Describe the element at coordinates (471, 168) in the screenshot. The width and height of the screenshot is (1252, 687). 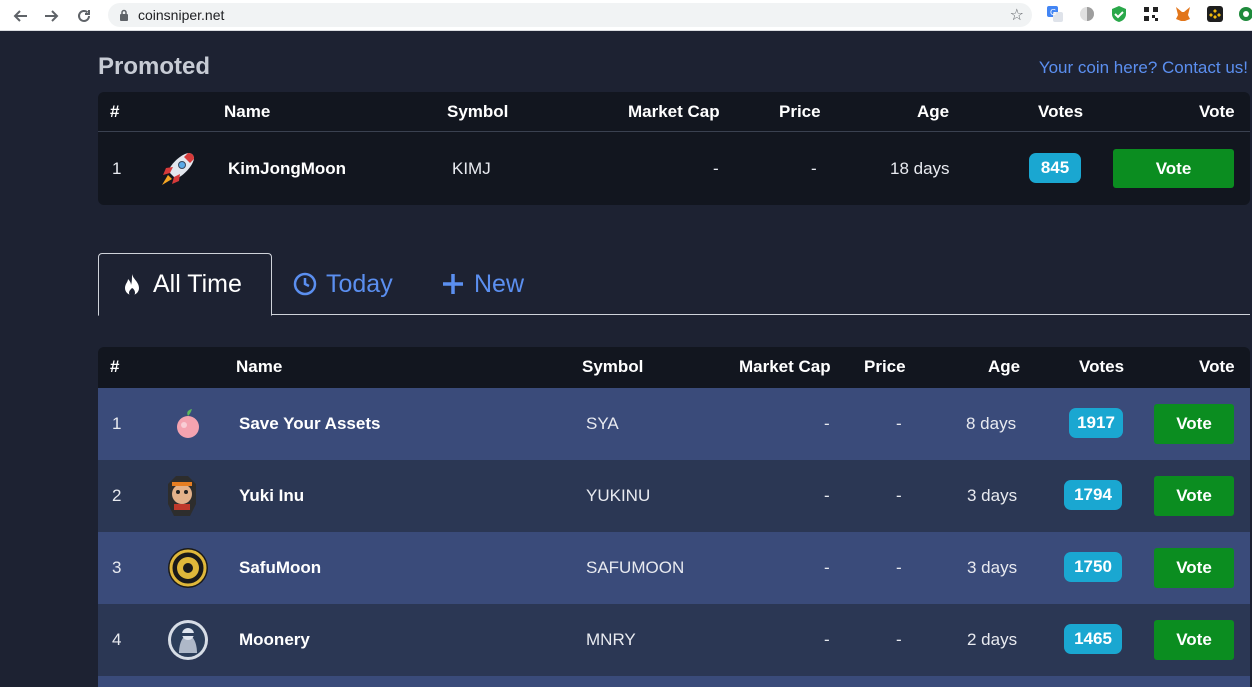
I see `coin-symbol: KIMJ` at that location.